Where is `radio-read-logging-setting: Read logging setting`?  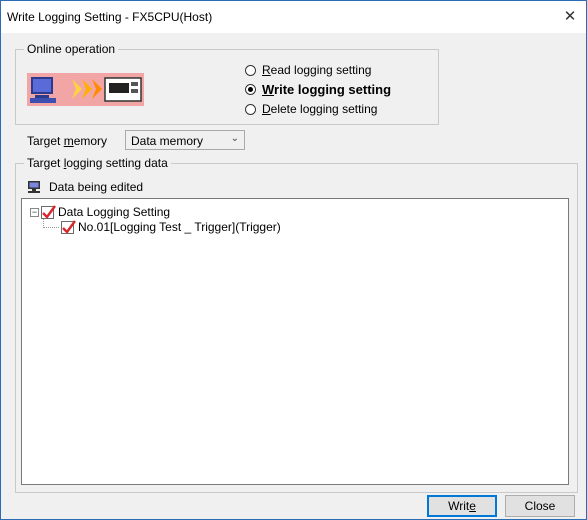
radio-read-logging-setting: Read logging setting is located at coordinates (308, 70).